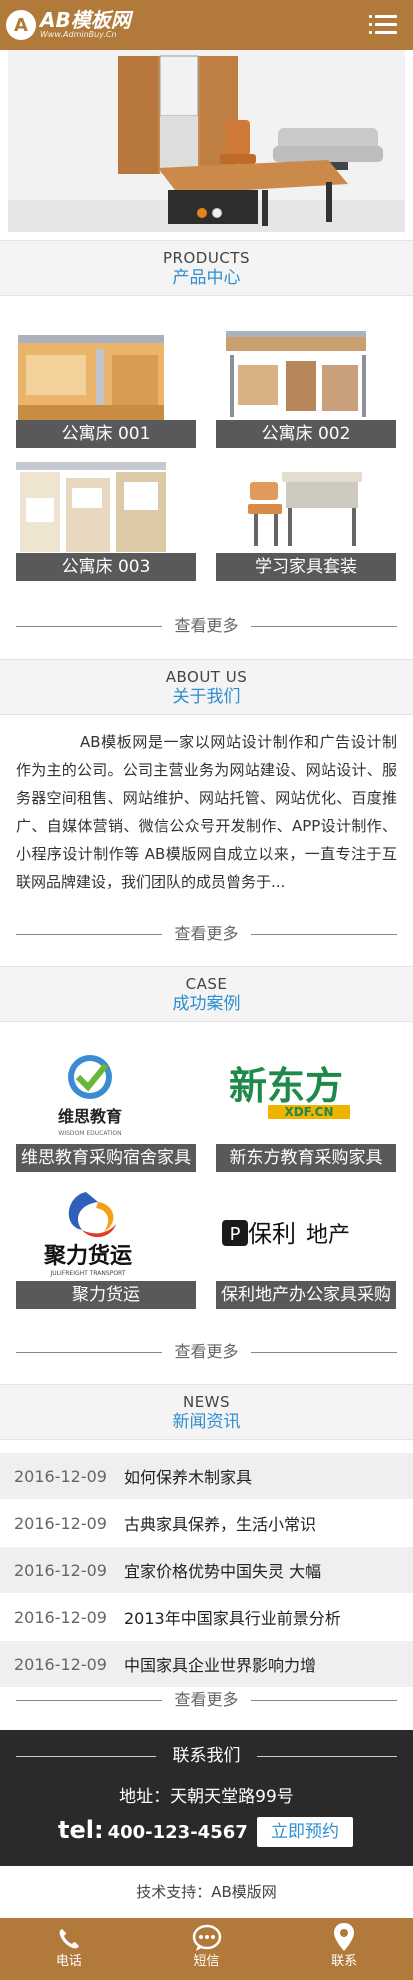 This screenshot has height=1980, width=413. I want to click on site-logo: A AB模板网 Www.AdminBuy.Cn, so click(68, 25).